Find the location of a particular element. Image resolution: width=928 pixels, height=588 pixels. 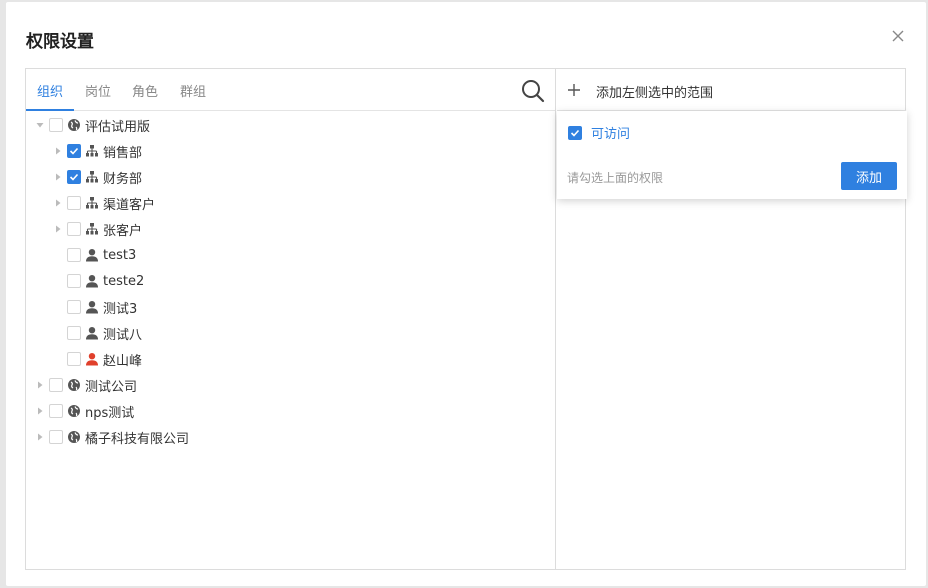

tree-node-label: 测试八 is located at coordinates (123, 335).